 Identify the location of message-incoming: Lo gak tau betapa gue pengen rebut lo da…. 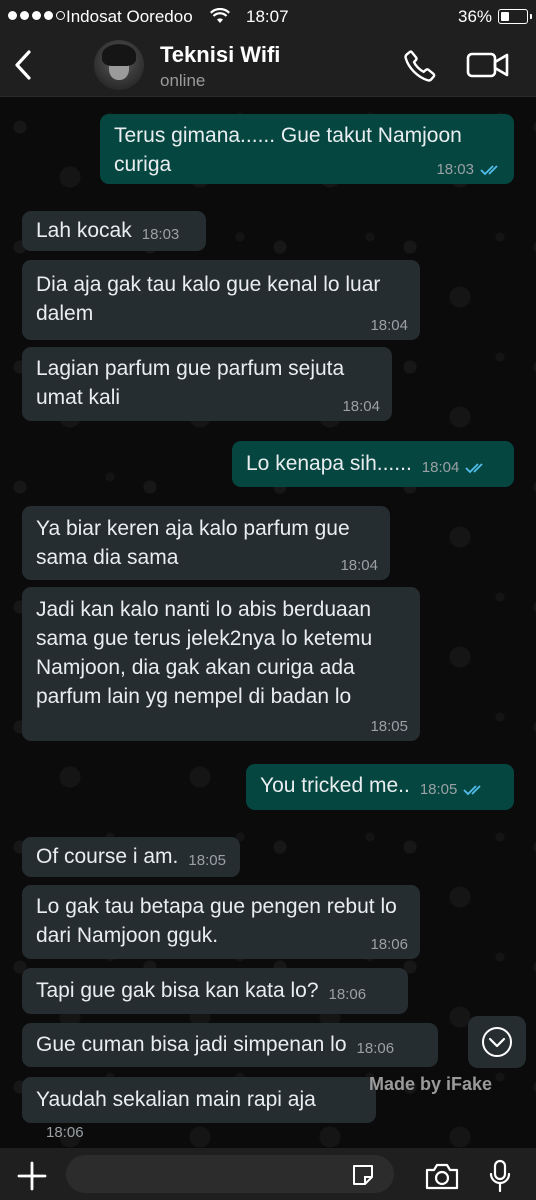
(221, 922).